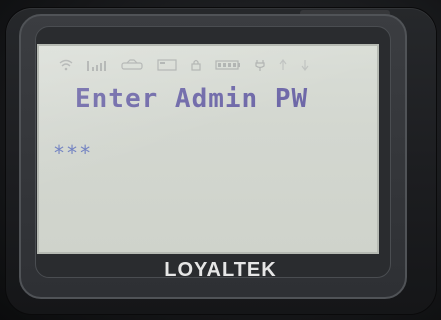  What do you see at coordinates (72, 153) in the screenshot?
I see `password-input-mask: ***` at bounding box center [72, 153].